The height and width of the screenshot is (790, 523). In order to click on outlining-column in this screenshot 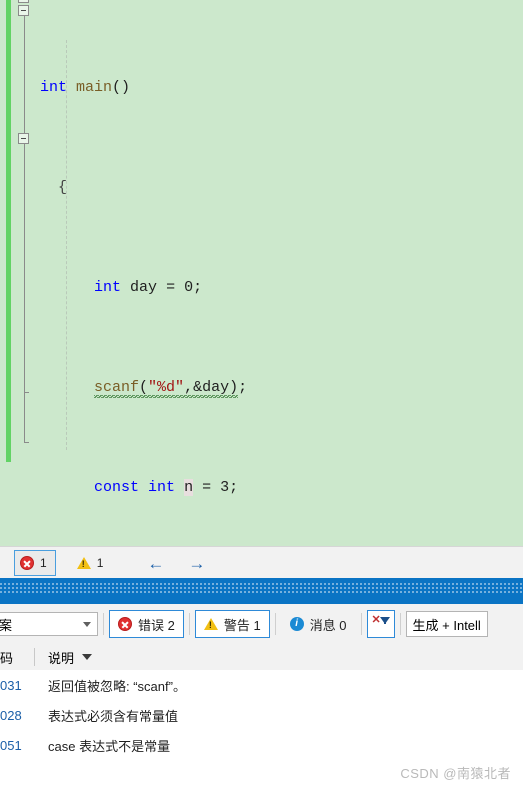, I will do `click(25, 273)`.